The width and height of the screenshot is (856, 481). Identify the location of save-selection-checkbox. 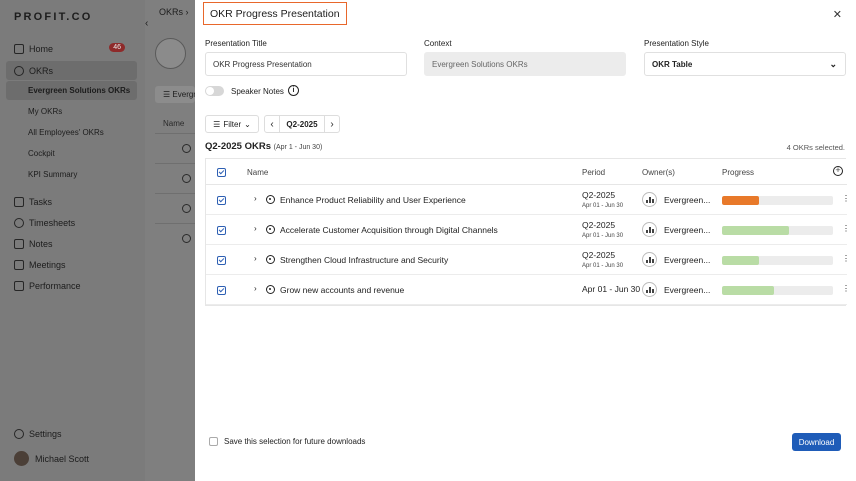
(213, 441).